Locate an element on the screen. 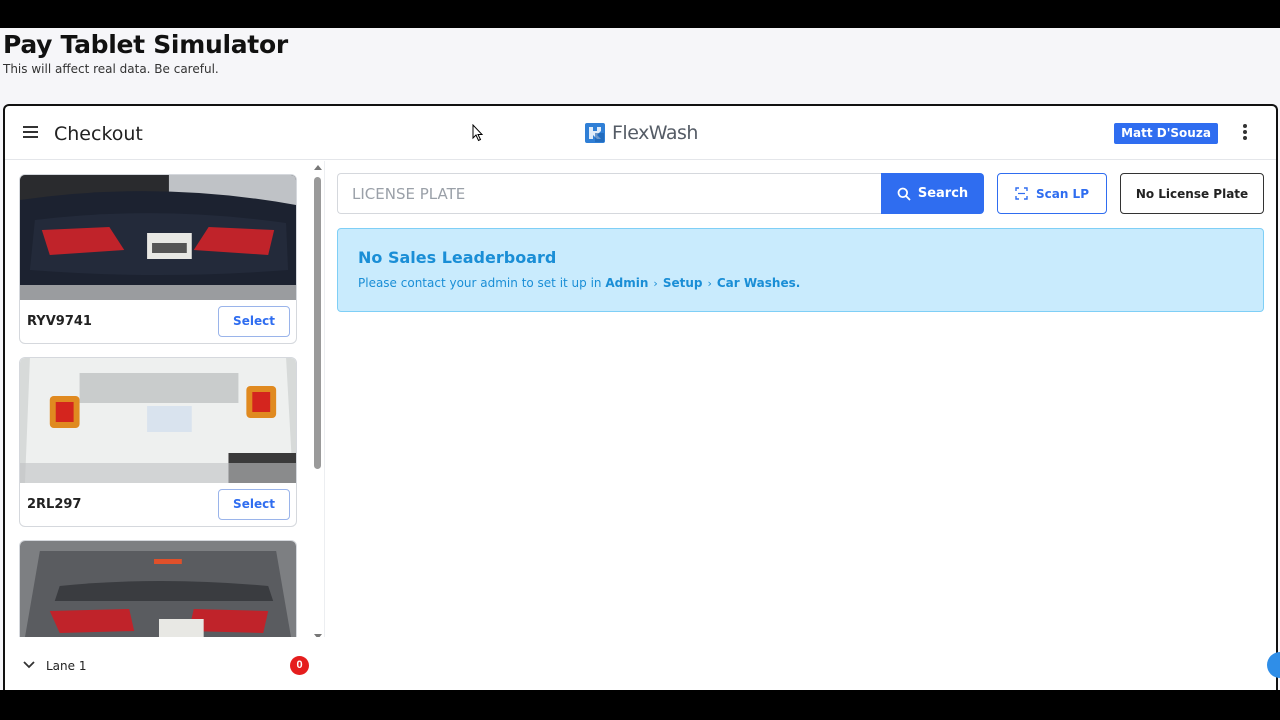 The image size is (1280, 720). flexwash-logo: FlexWash is located at coordinates (641, 133).